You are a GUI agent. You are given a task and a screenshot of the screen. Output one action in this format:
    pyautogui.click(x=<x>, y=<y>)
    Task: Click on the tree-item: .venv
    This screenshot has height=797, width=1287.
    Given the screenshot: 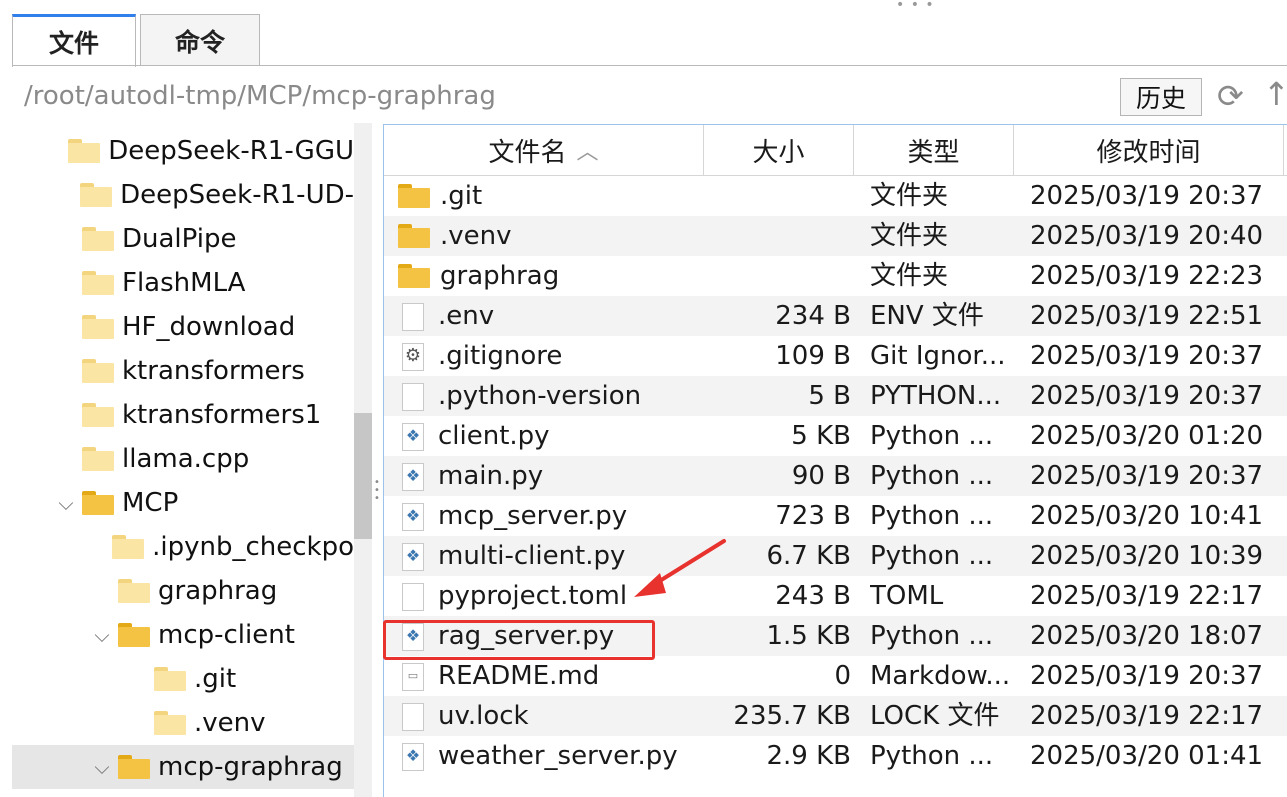 What is the action you would take?
    pyautogui.click(x=183, y=723)
    